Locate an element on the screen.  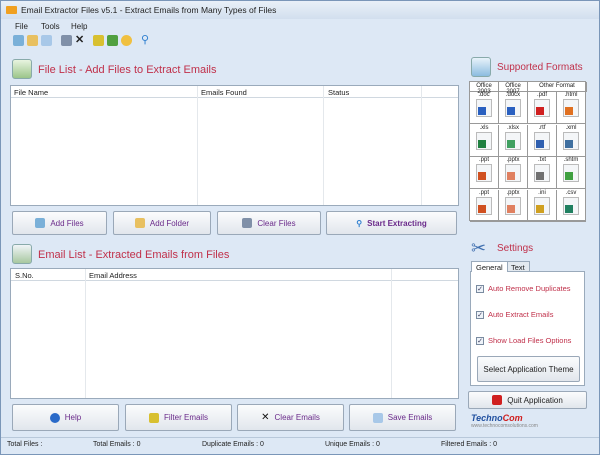
menu-tools: Tools is located at coordinates (50, 26).